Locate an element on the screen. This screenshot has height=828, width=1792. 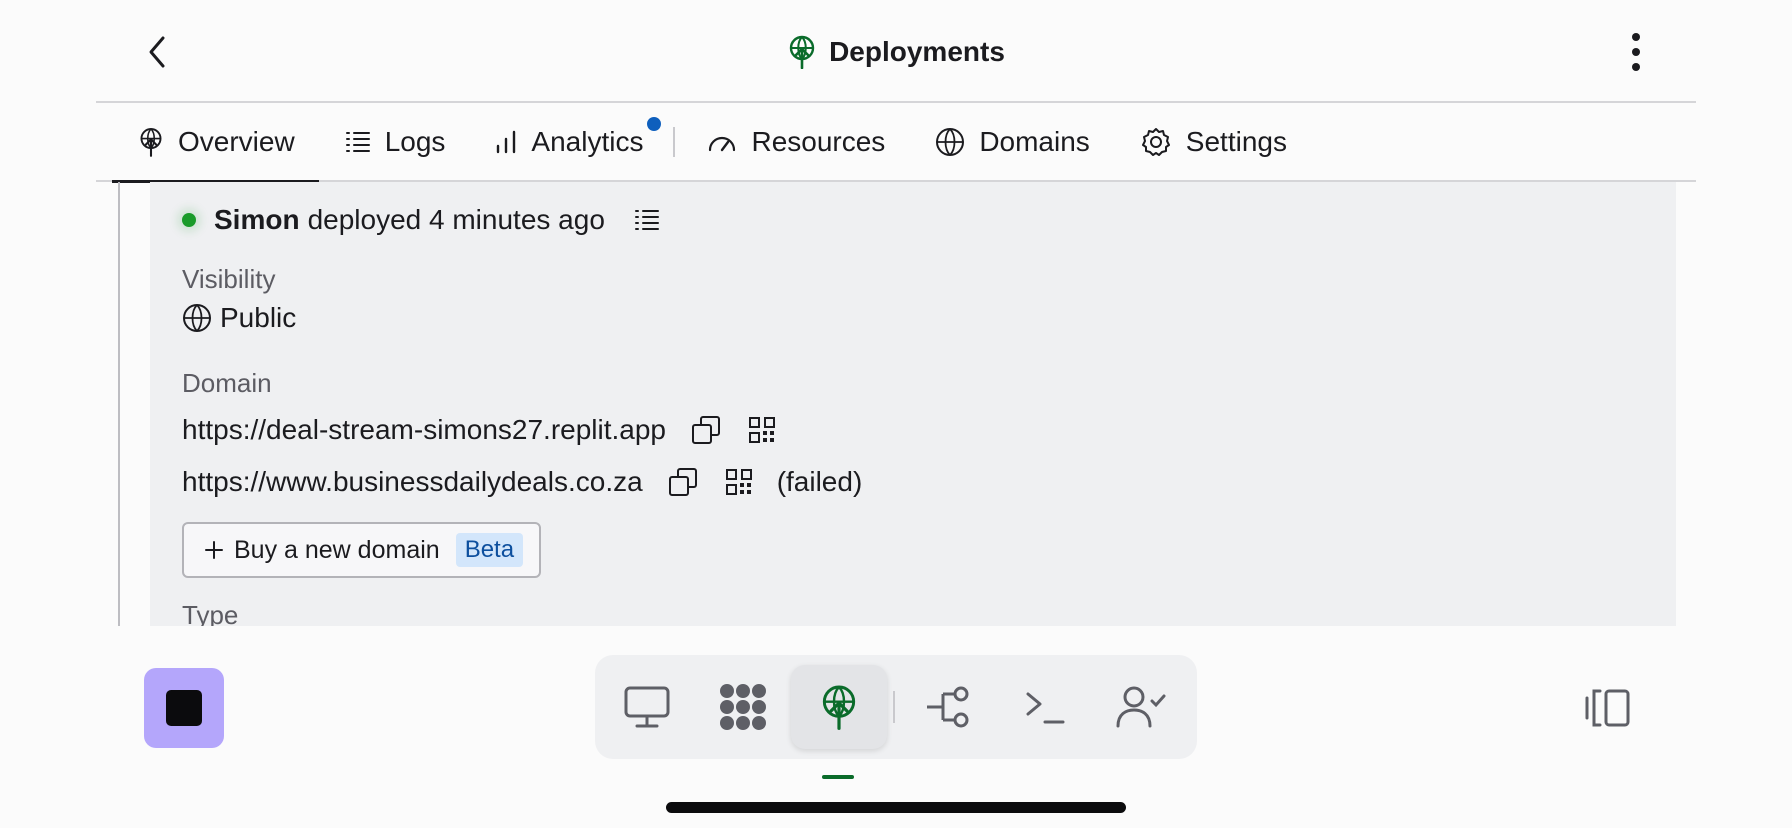
deployment-time: deployed 4 minutes ago is located at coordinates (456, 219).